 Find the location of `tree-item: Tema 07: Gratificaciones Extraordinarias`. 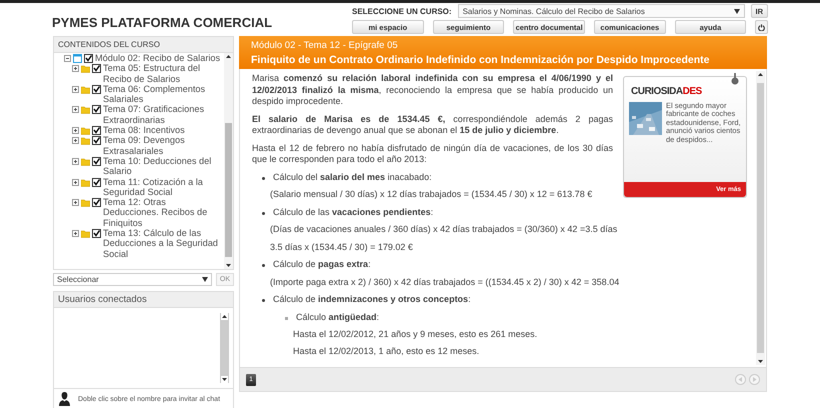

tree-item: Tema 07: Gratificaciones Extraordinarias is located at coordinates (163, 115).